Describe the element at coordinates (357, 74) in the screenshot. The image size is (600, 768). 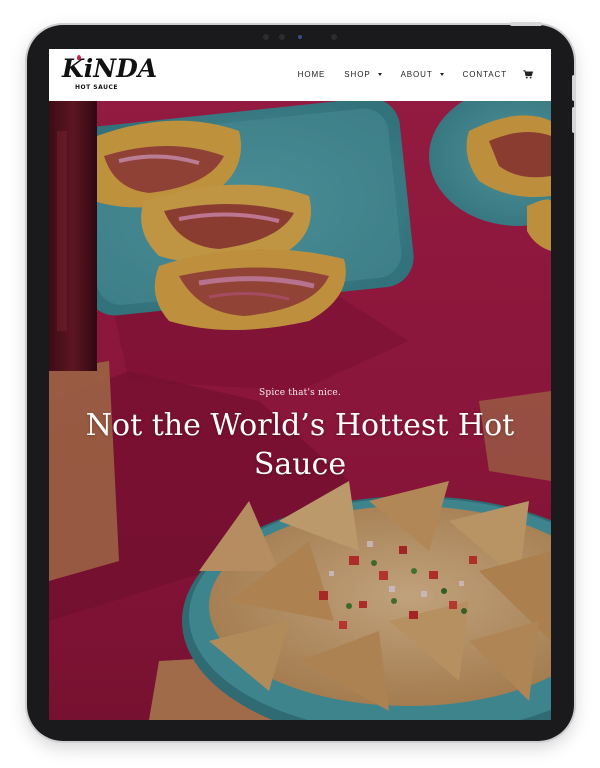
I see `nav-item-label: SHOP` at that location.